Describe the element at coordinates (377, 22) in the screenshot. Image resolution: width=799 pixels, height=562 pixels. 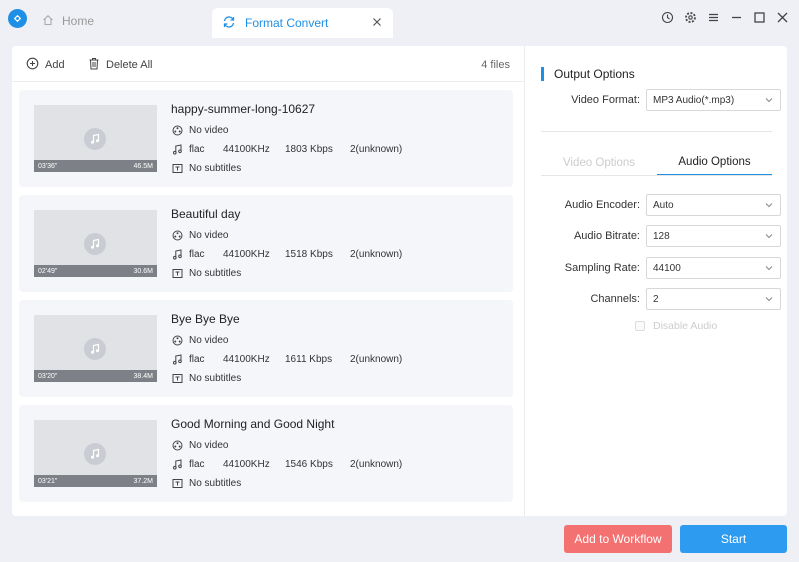
I see `close-tab-icon` at that location.